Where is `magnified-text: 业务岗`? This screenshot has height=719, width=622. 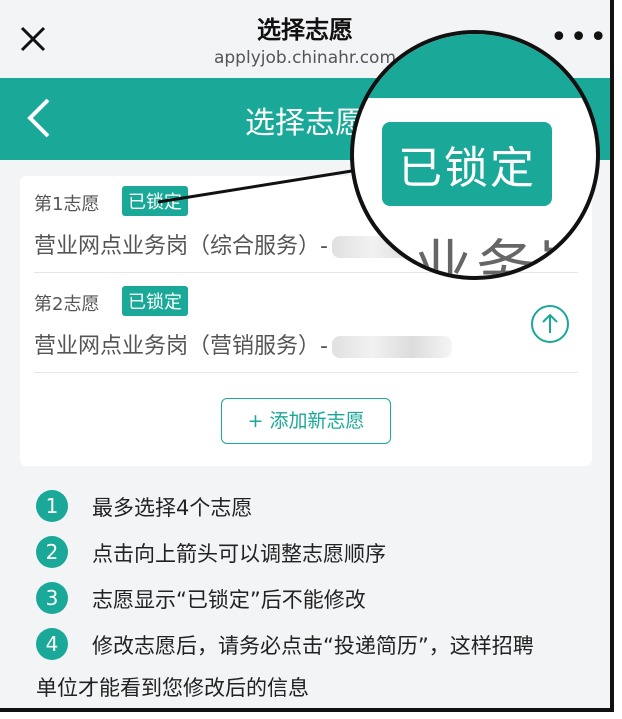 magnified-text: 业务岗 is located at coordinates (507, 256).